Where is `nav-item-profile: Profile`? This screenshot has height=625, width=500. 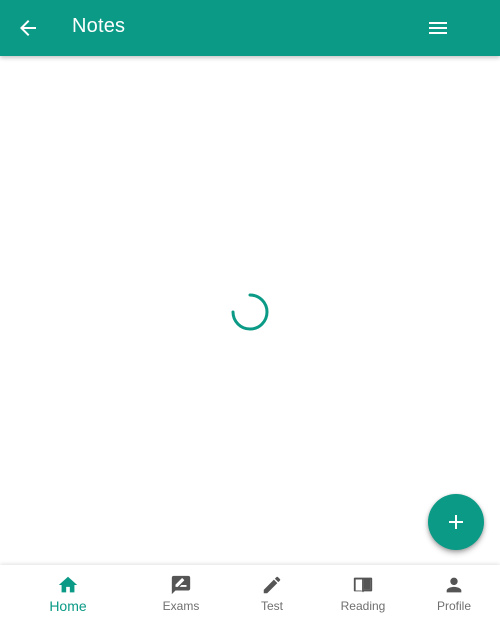
nav-item-profile: Profile is located at coordinates (452, 595).